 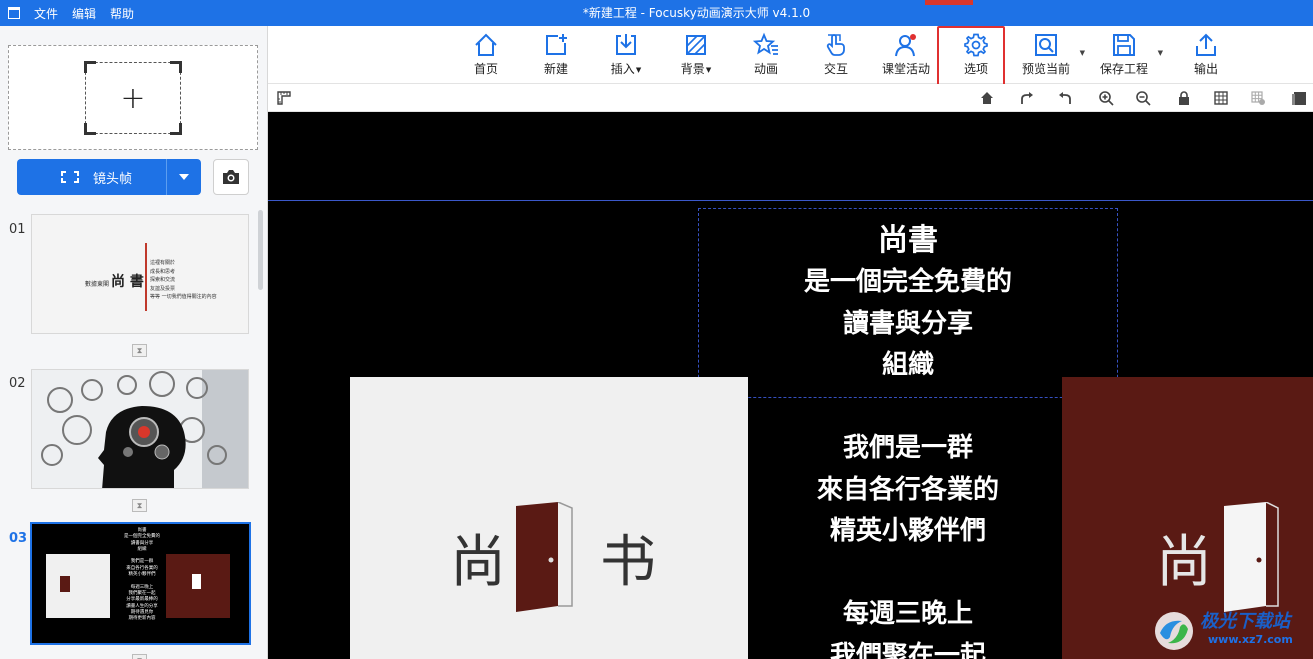 What do you see at coordinates (18, 538) in the screenshot?
I see `slide-number: 03` at bounding box center [18, 538].